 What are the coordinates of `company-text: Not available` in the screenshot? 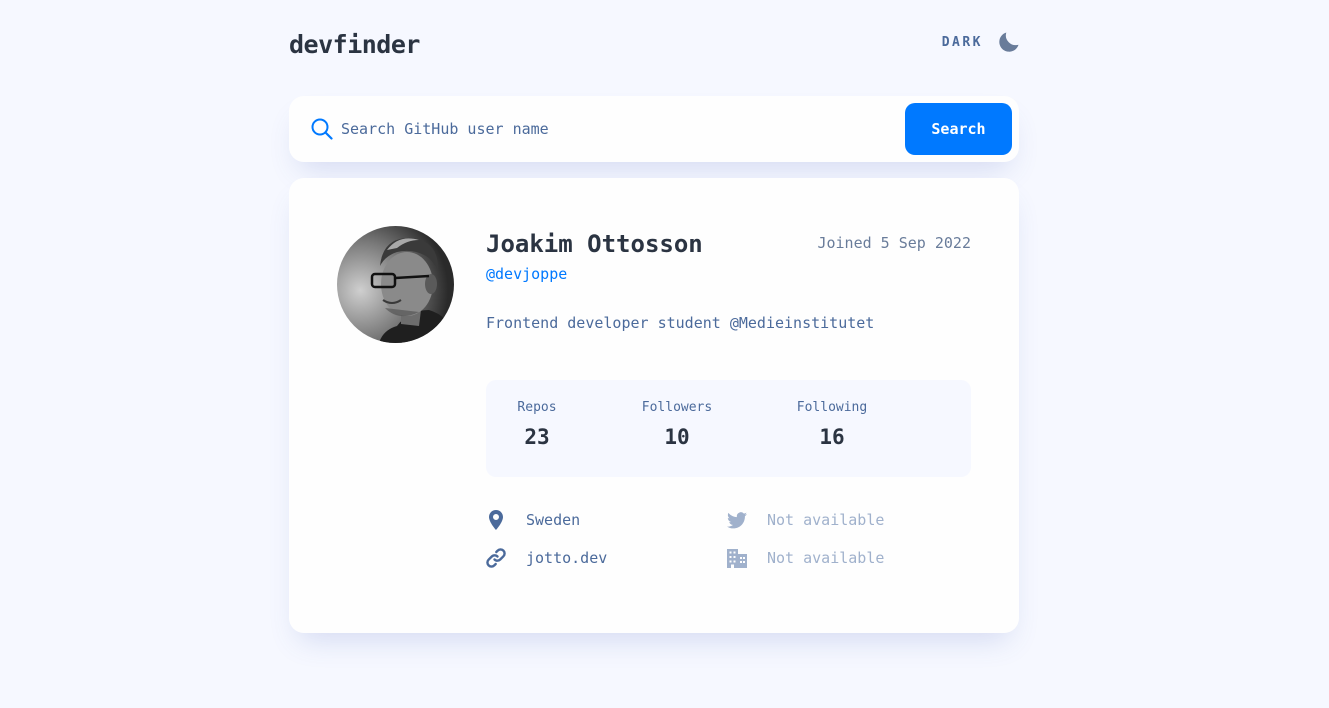 It's located at (826, 558).